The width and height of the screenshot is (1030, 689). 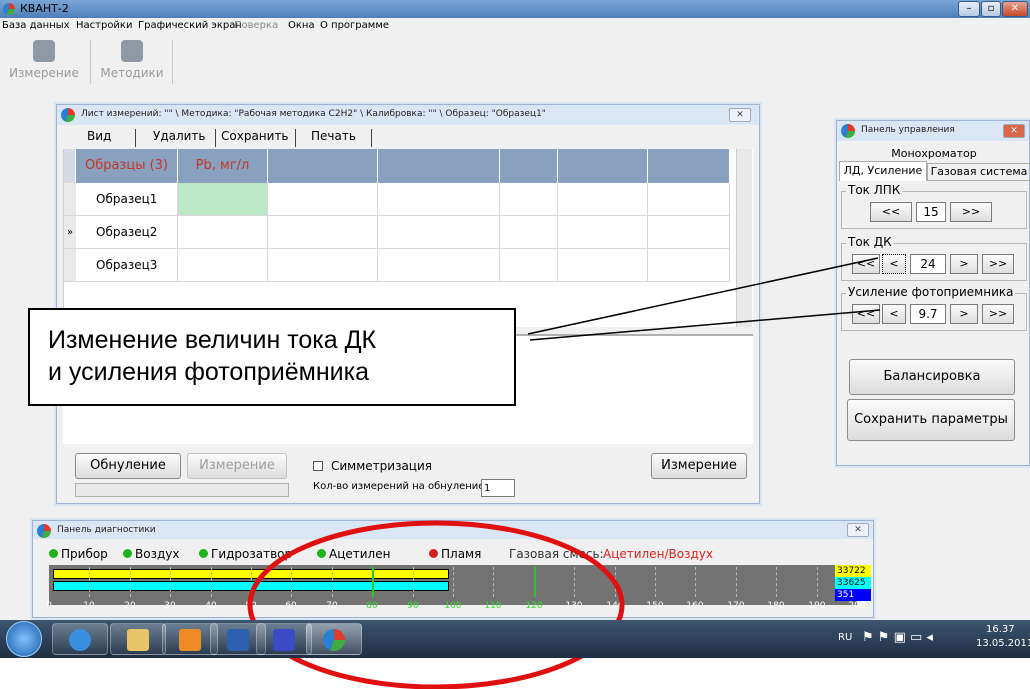 I want to click on taskbar-app-button, so click(x=284, y=639).